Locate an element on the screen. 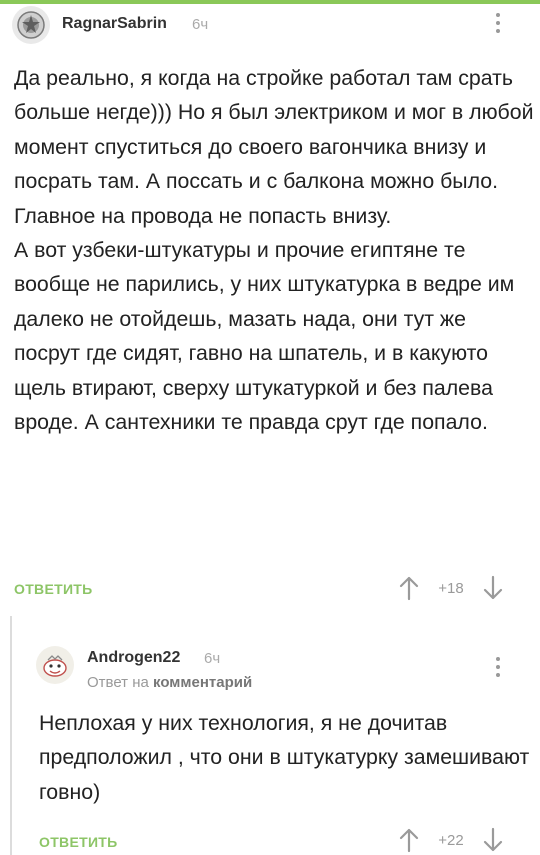 The image size is (540, 855). author-name: Androgen22 is located at coordinates (133, 658).